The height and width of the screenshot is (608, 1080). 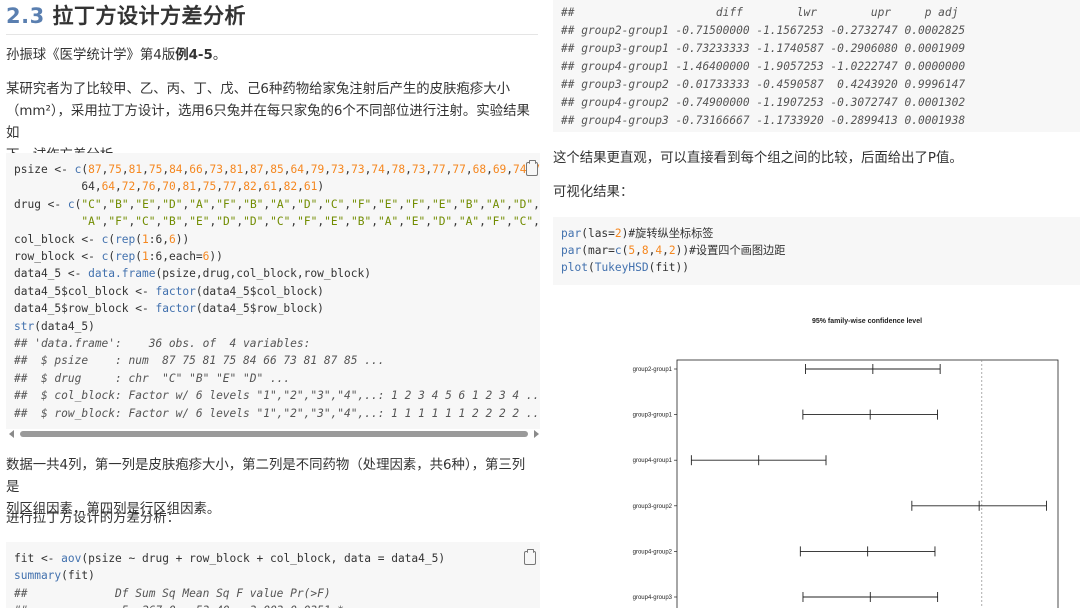 What do you see at coordinates (194, 55) in the screenshot?
I see `intro-example: 例4-5` at bounding box center [194, 55].